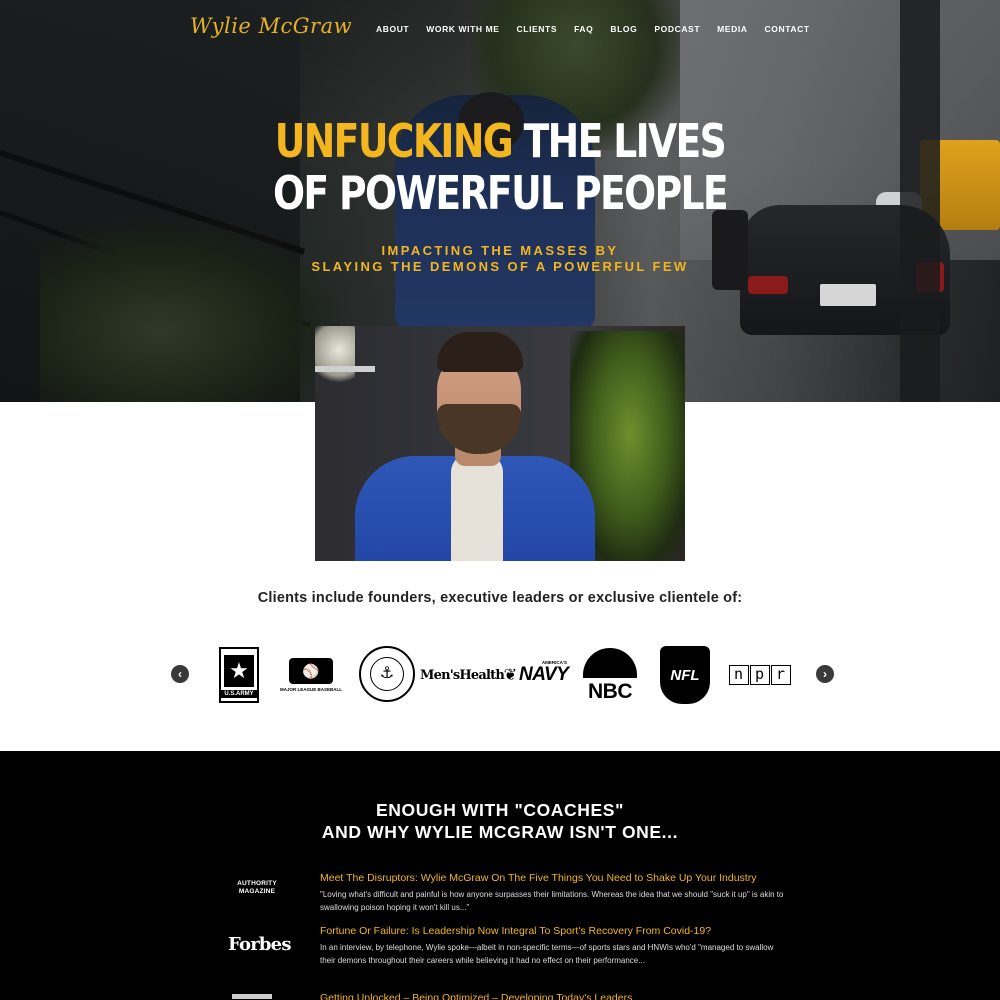 The height and width of the screenshot is (1000, 1000). Describe the element at coordinates (537, 29) in the screenshot. I see `nav-item-clients: CLIENTS` at that location.